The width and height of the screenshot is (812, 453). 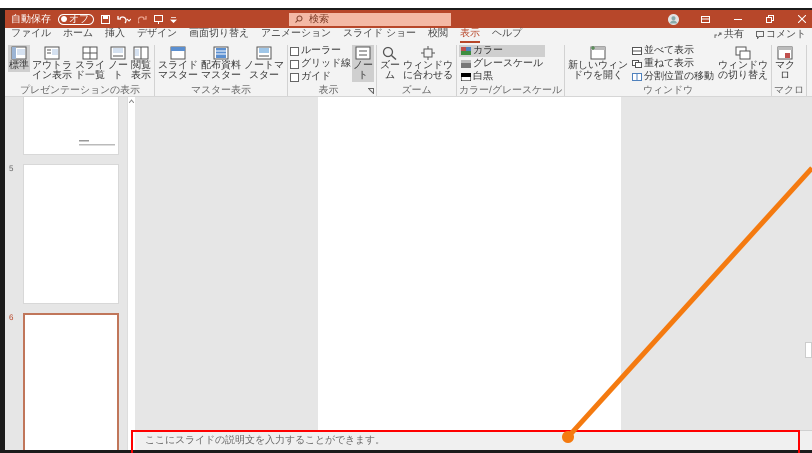 What do you see at coordinates (219, 35) in the screenshot?
I see `menu-tab: 画面切り替え` at bounding box center [219, 35].